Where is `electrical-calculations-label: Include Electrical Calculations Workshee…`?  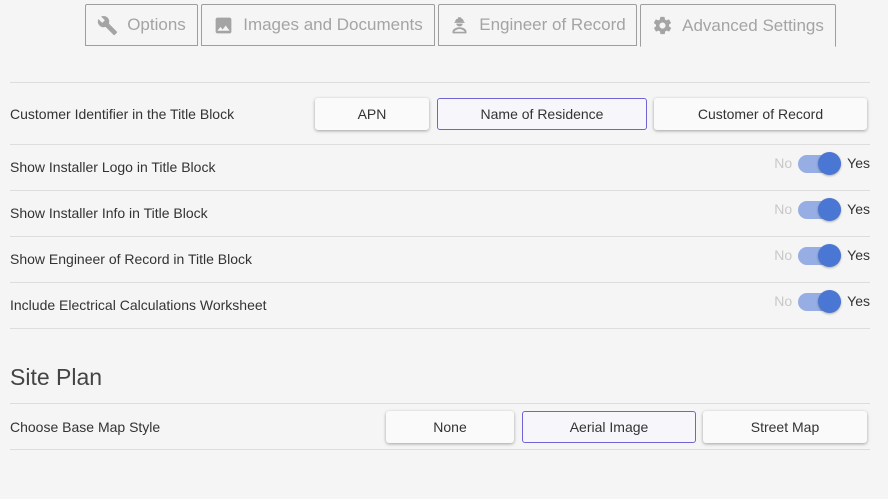
electrical-calculations-label: Include Electrical Calculations Workshee… is located at coordinates (138, 305).